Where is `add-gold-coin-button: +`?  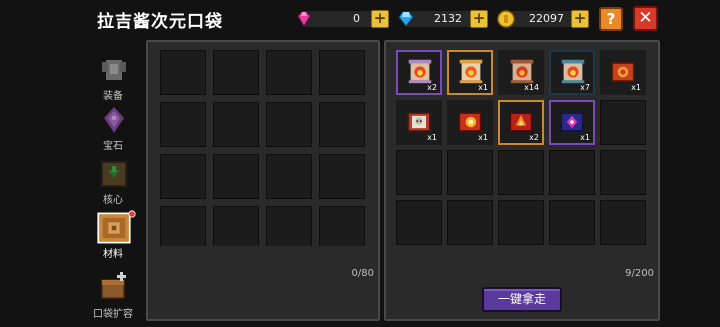
add-gold-coin-button: + is located at coordinates (580, 19).